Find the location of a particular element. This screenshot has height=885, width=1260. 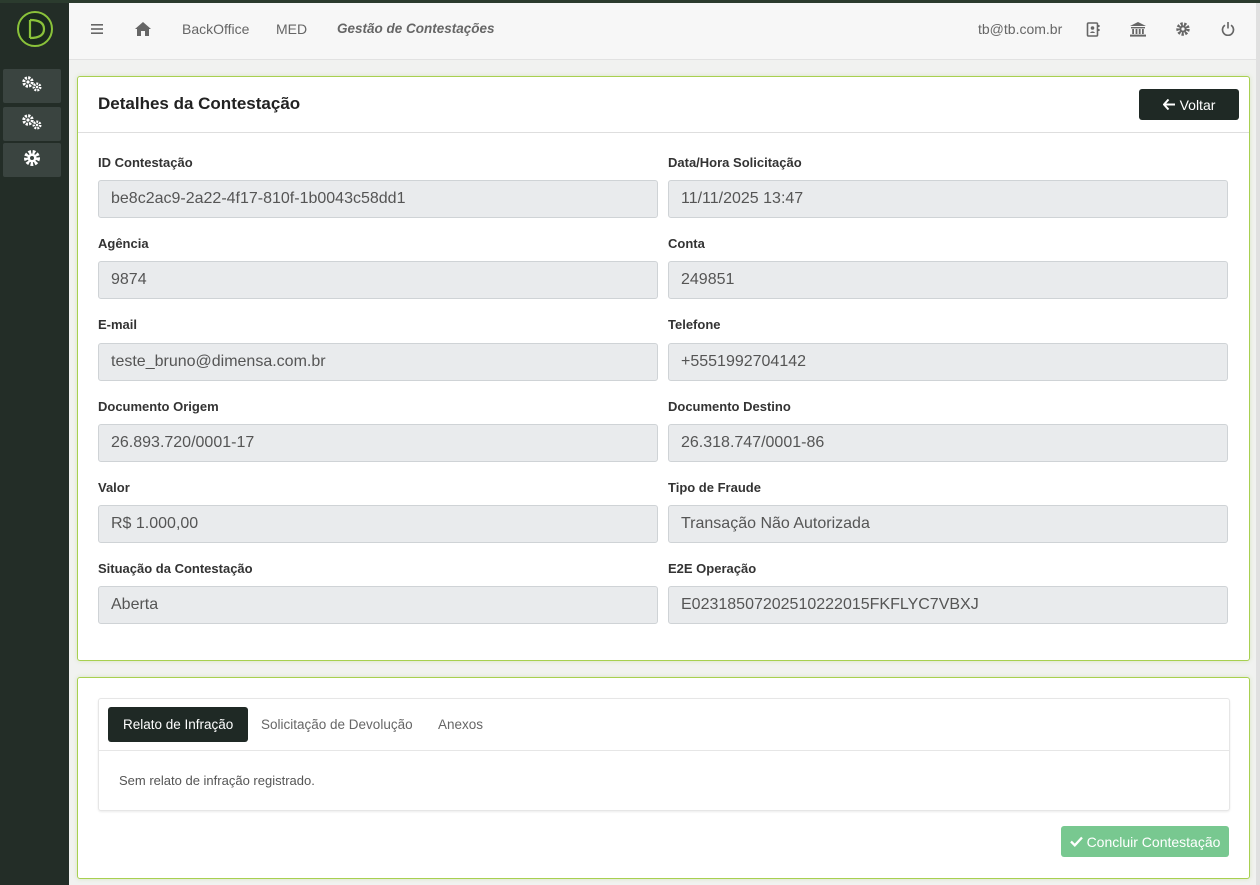

sidebar is located at coordinates (34, 444).